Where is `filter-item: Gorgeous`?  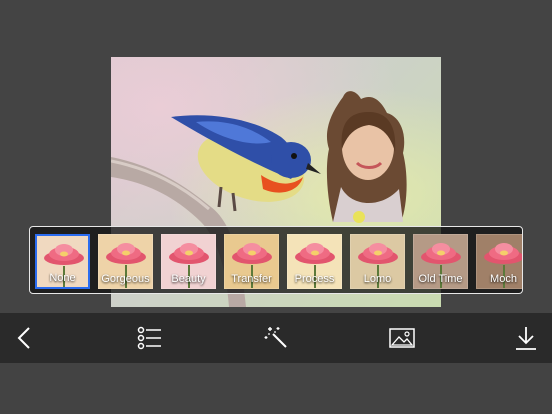
filter-item: Gorgeous is located at coordinates (125, 261).